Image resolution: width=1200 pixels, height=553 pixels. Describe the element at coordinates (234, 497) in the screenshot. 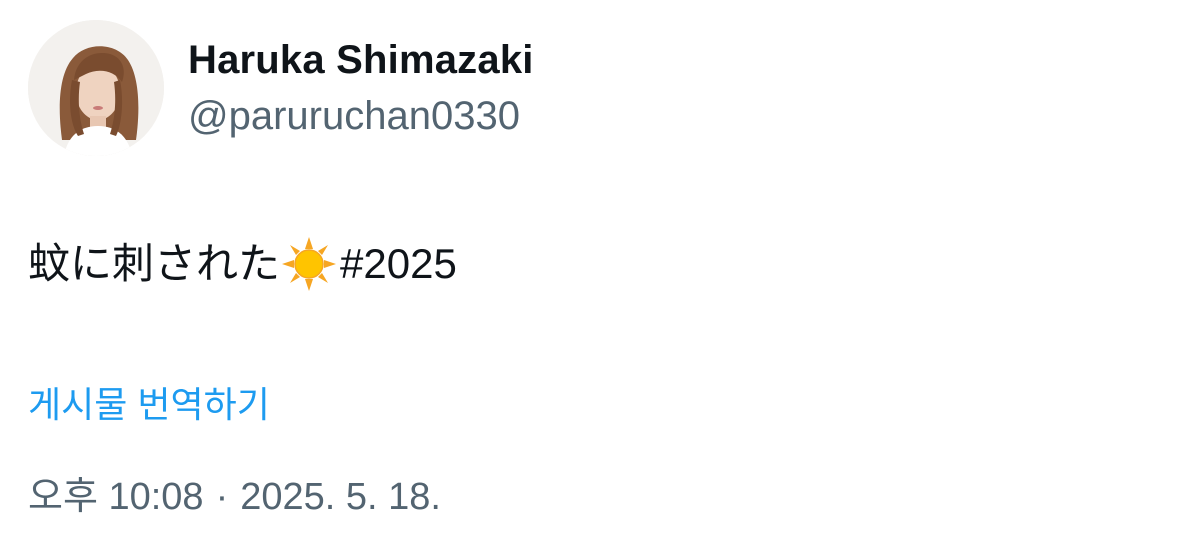

I see `tweet-timestamp: 오후 10:08 · 2025. 5. 18.` at that location.